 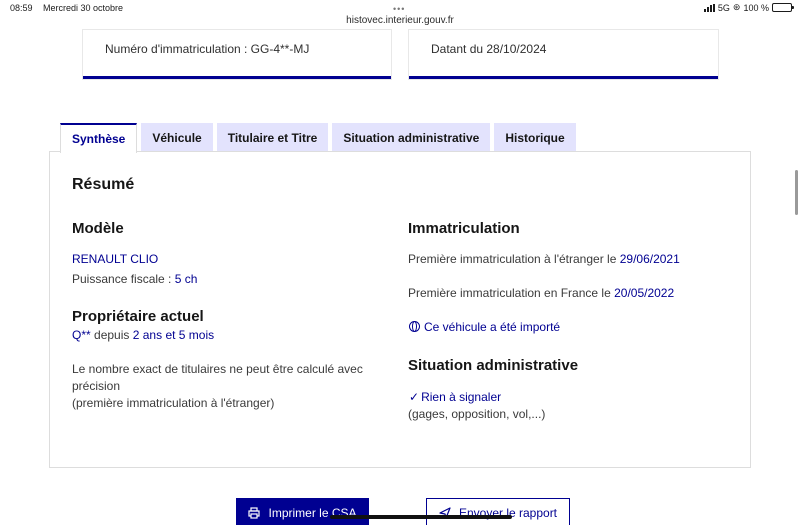 What do you see at coordinates (98, 228) in the screenshot?
I see `modele-heading: Modèle` at bounding box center [98, 228].